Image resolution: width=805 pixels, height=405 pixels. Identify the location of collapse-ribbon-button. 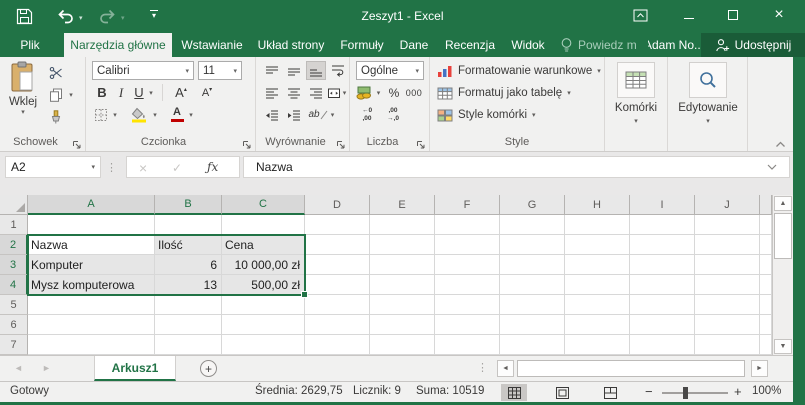
(780, 144).